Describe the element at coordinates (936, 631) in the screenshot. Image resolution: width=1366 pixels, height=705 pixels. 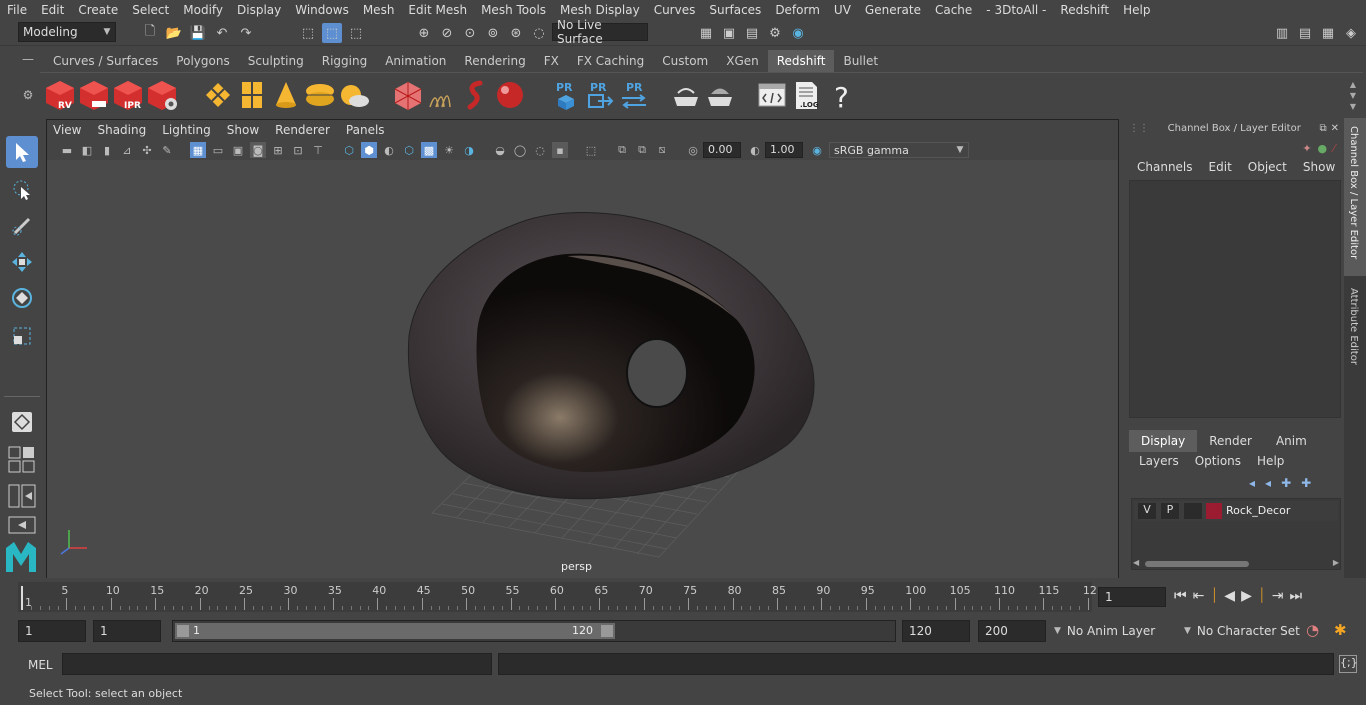
I see `playback-end-field: 120` at that location.